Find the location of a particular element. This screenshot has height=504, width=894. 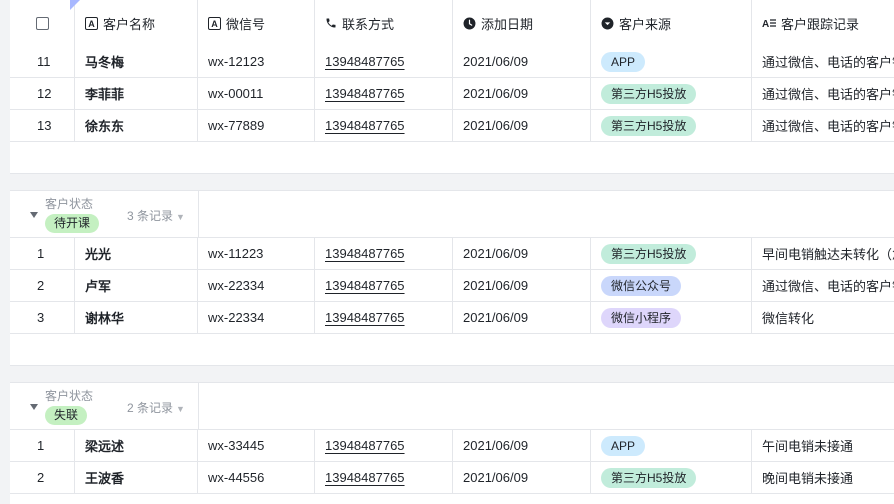

row-index: 3 is located at coordinates (42, 317).